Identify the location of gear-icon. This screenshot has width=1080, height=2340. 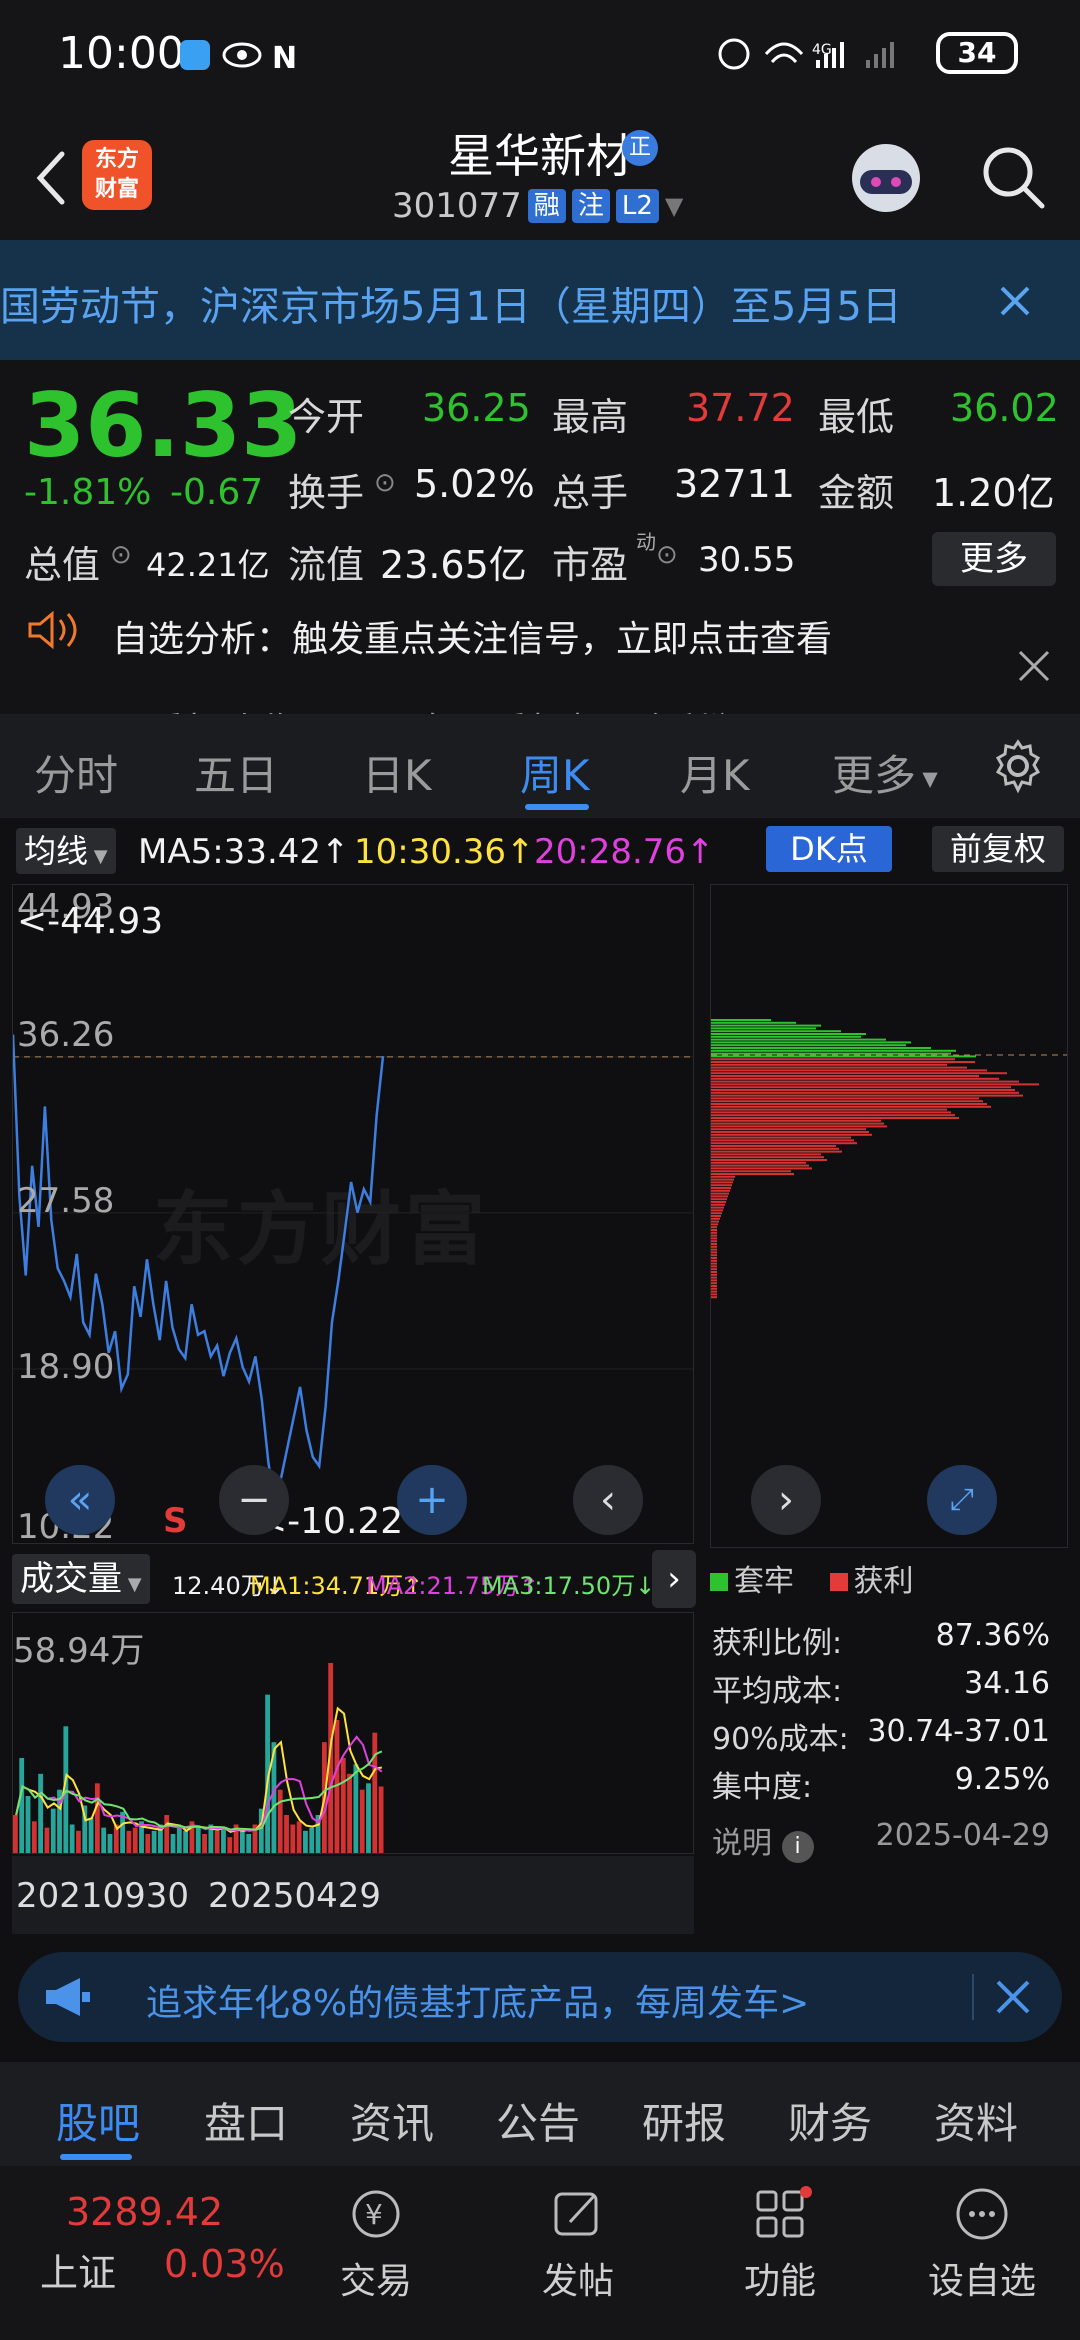
(1018, 766).